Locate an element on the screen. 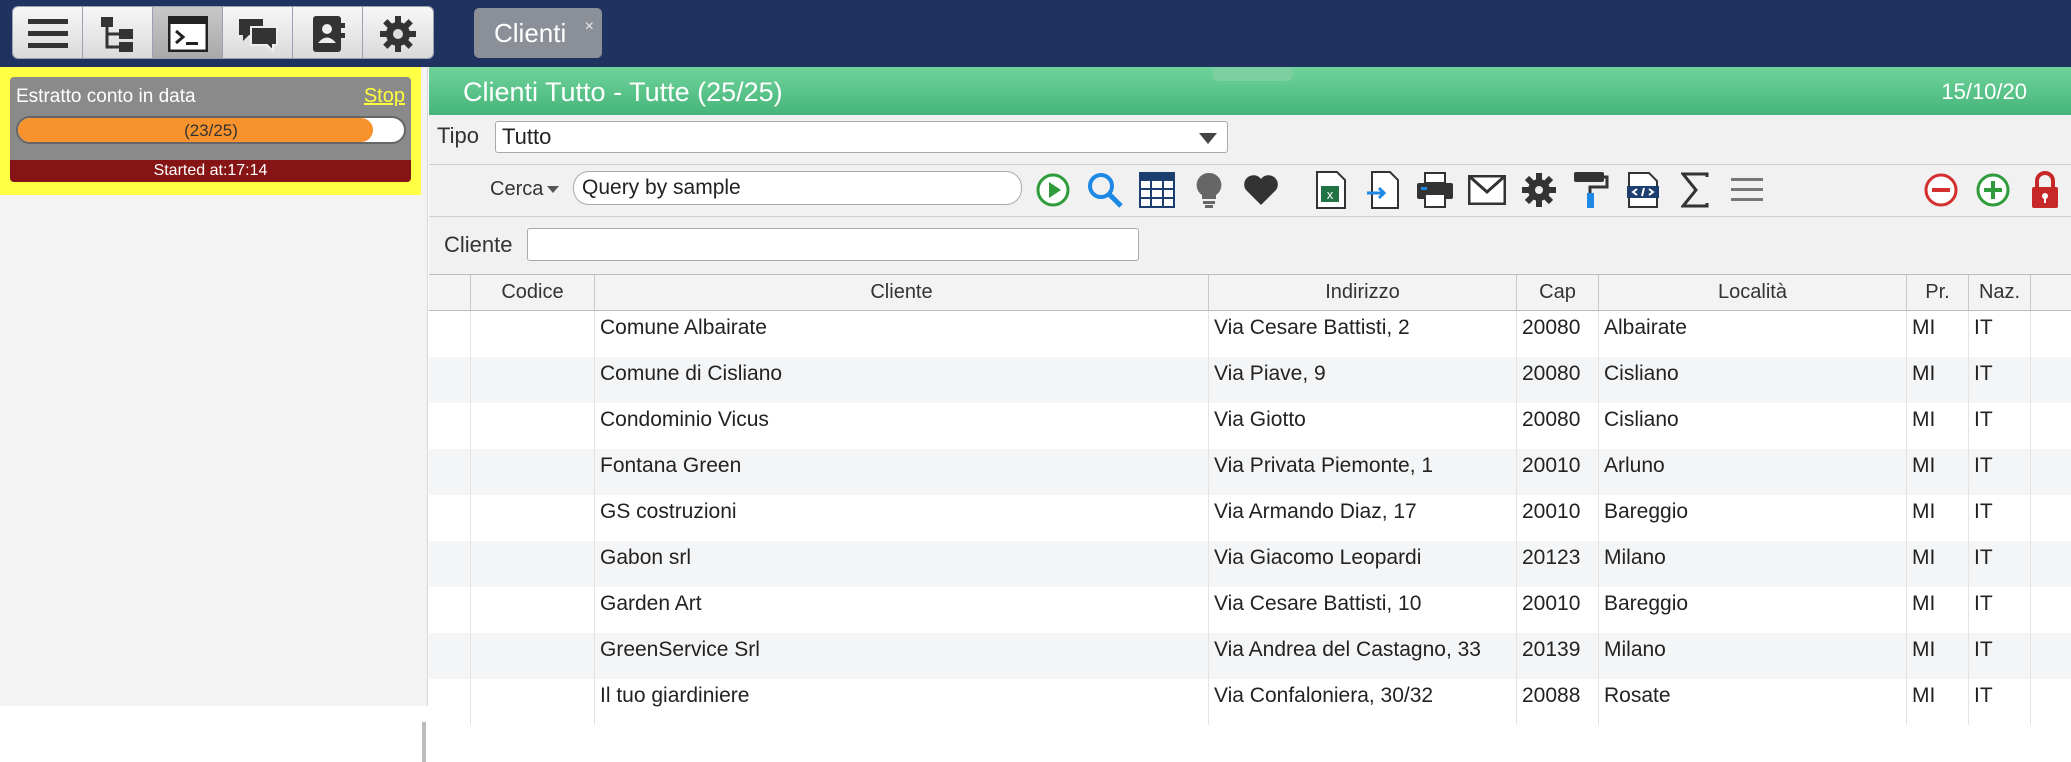 This screenshot has height=762, width=2071. lock-button is located at coordinates (2045, 190).